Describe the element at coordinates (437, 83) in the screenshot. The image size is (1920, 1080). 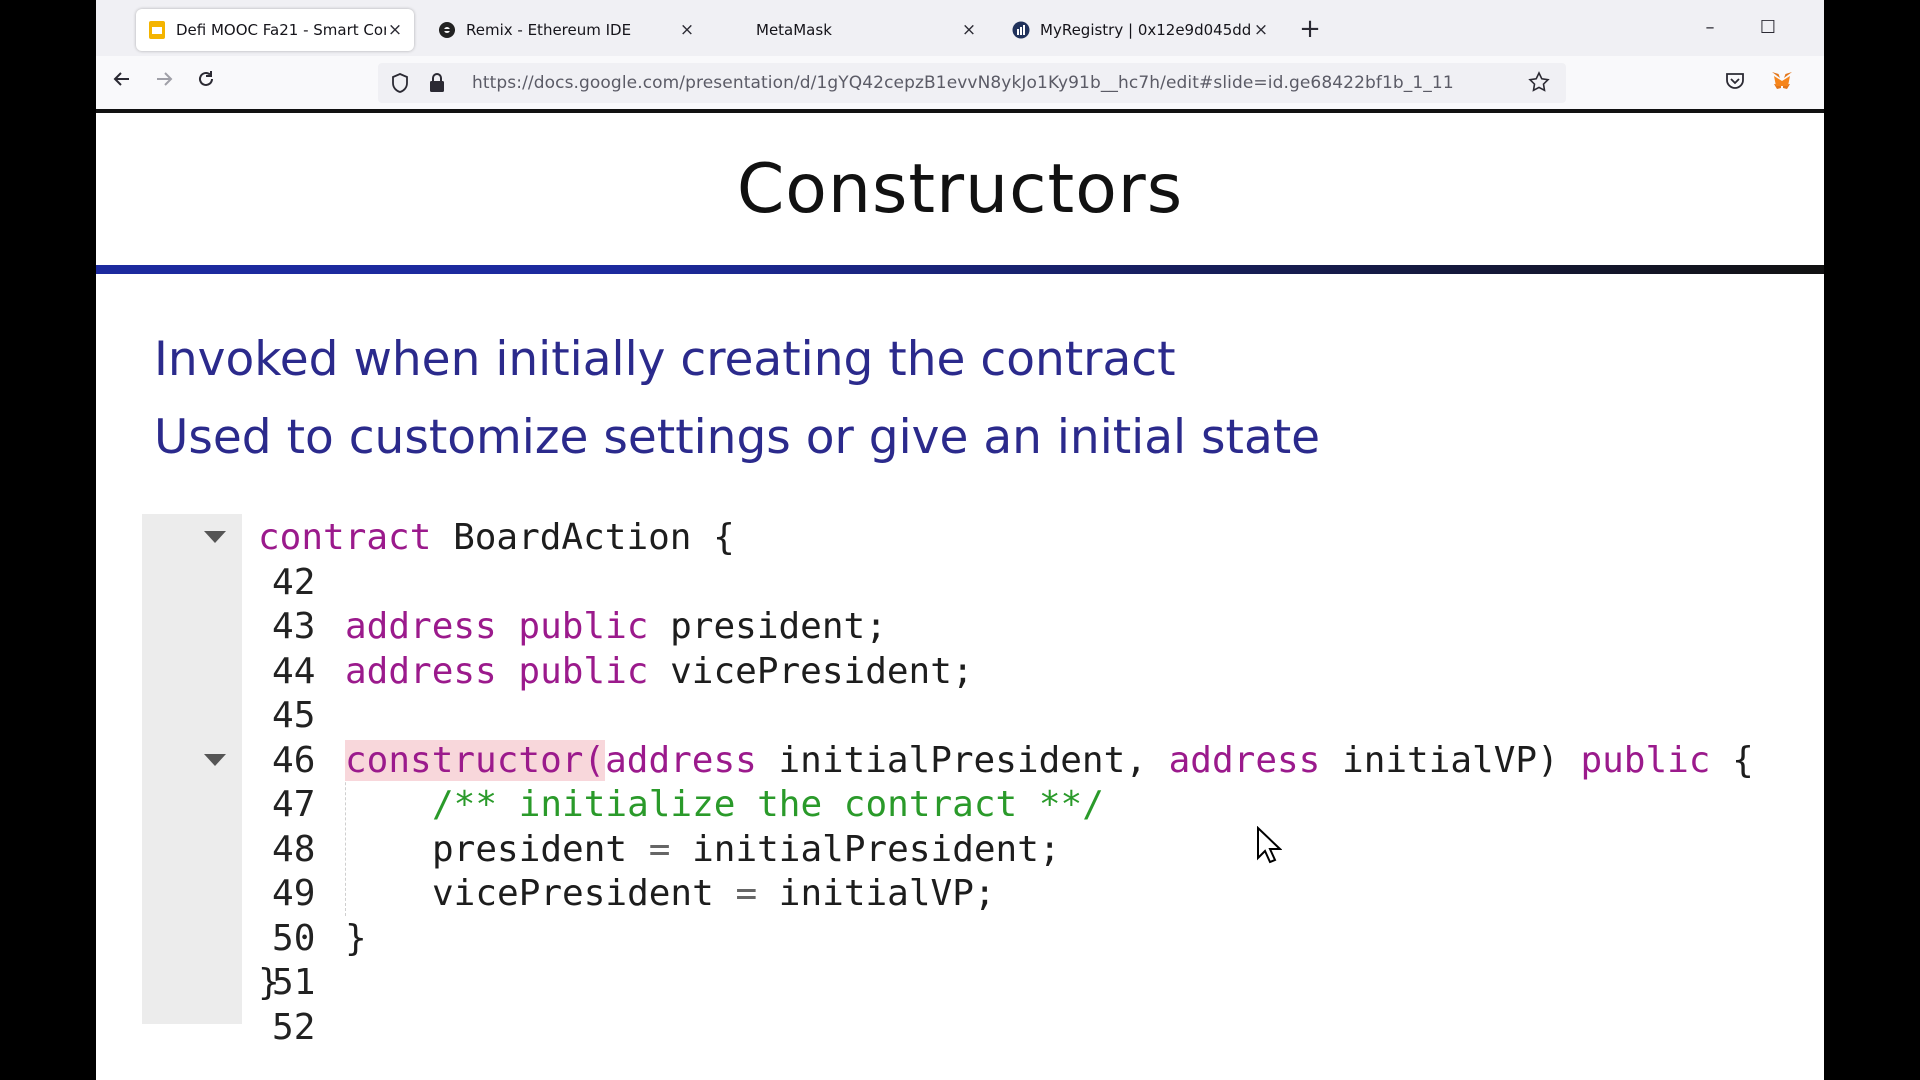
I see `lock-icon` at that location.